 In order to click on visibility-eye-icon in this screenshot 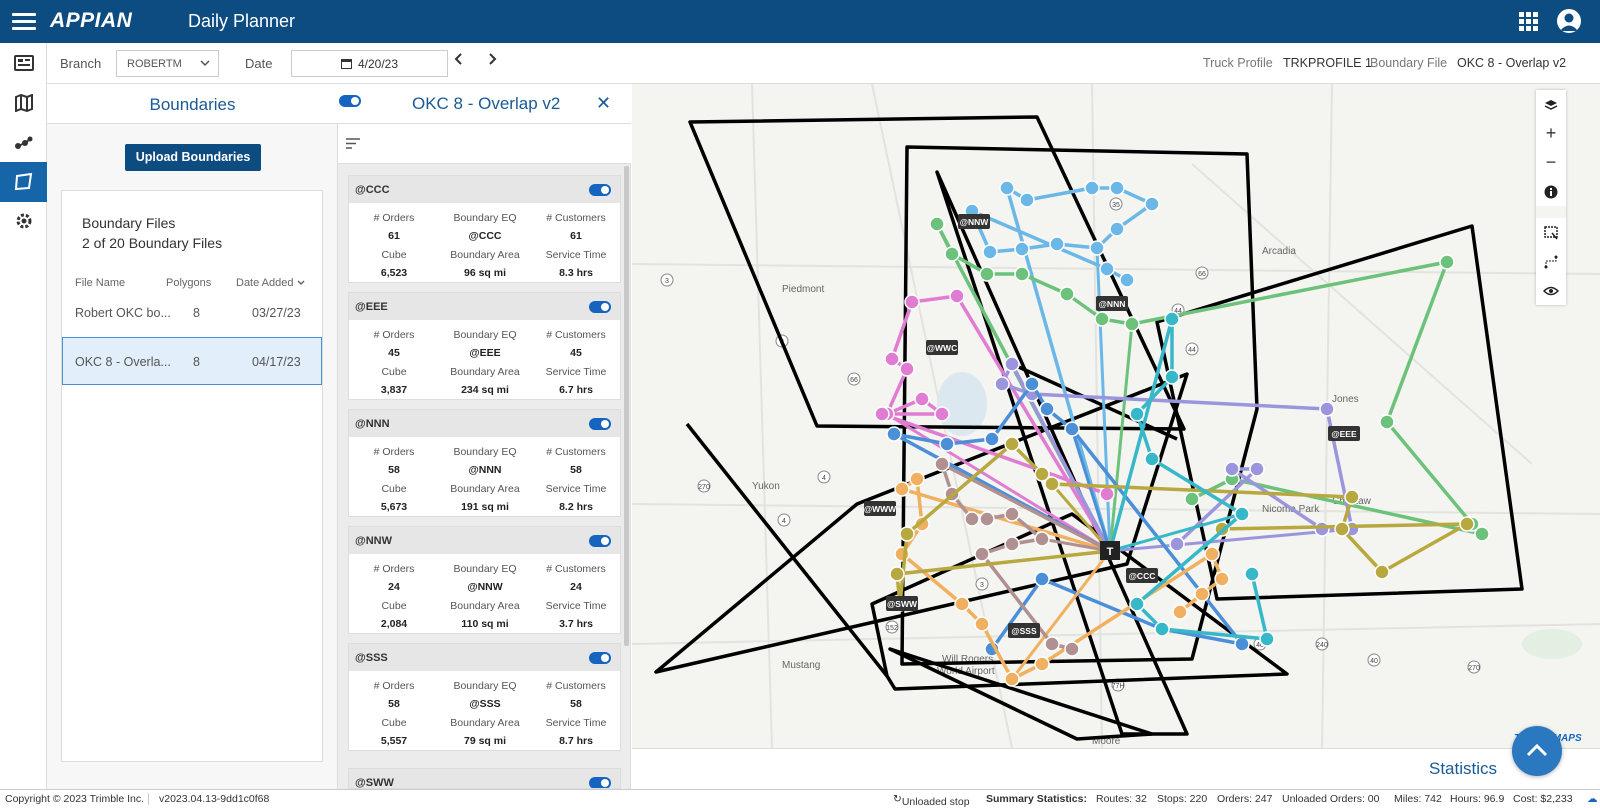, I will do `click(1551, 290)`.